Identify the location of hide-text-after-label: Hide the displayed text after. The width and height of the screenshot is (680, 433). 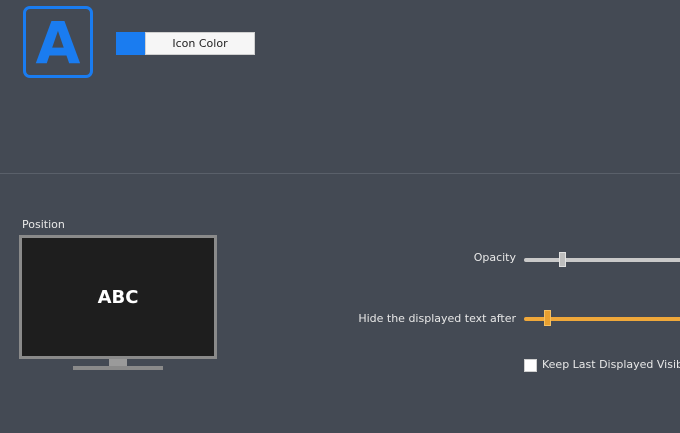
(437, 318).